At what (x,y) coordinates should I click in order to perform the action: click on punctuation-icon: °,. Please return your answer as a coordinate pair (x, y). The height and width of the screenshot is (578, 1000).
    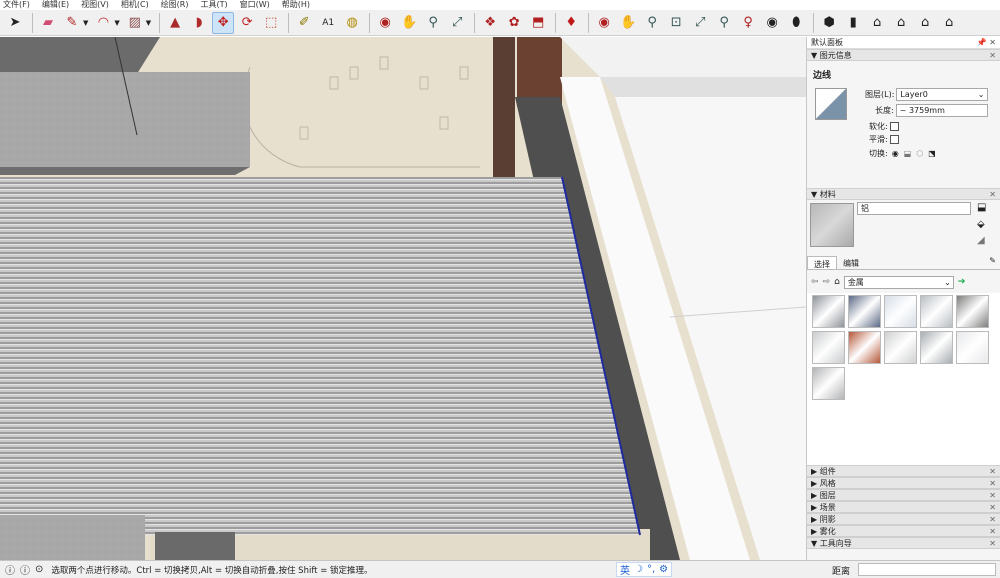
    Looking at the image, I should click on (651, 569).